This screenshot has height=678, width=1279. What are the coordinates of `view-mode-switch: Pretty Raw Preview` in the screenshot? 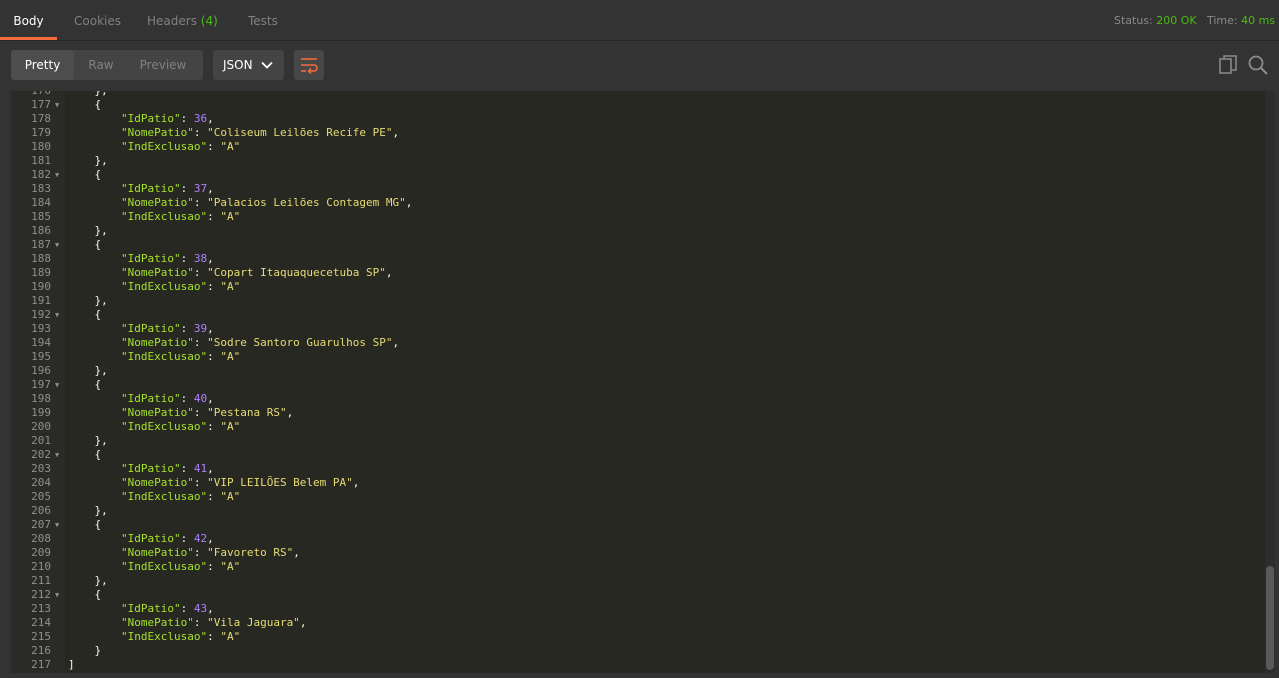 It's located at (107, 65).